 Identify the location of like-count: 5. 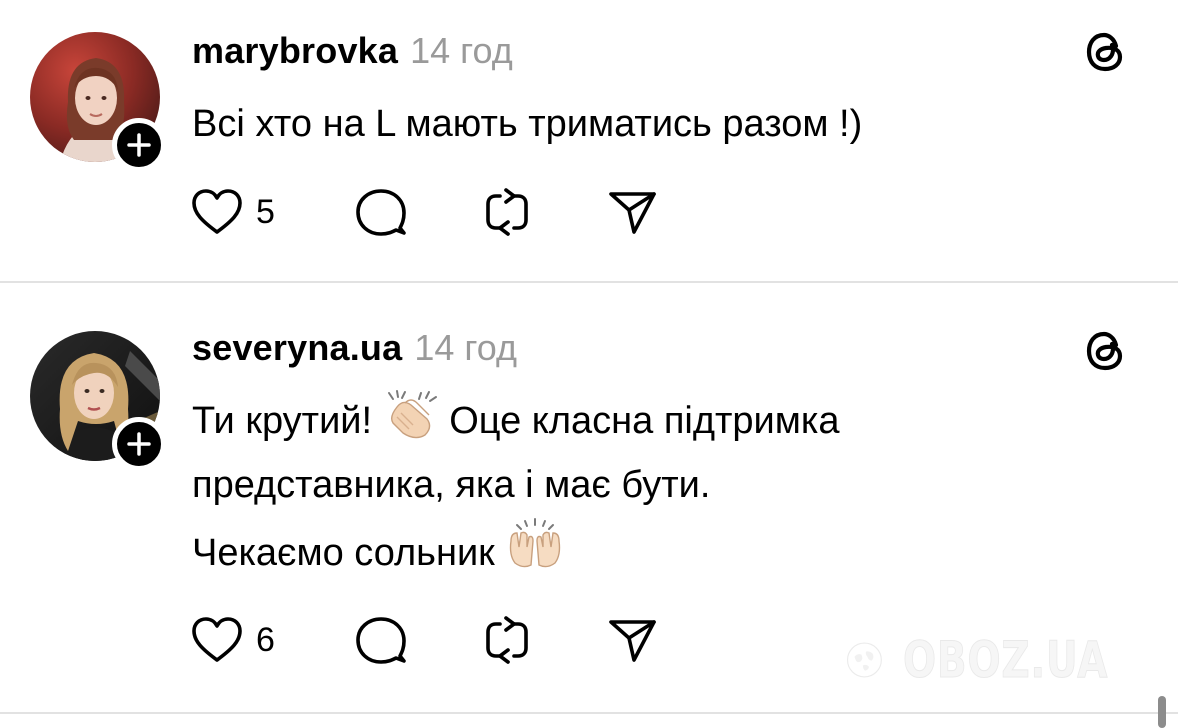
(265, 211).